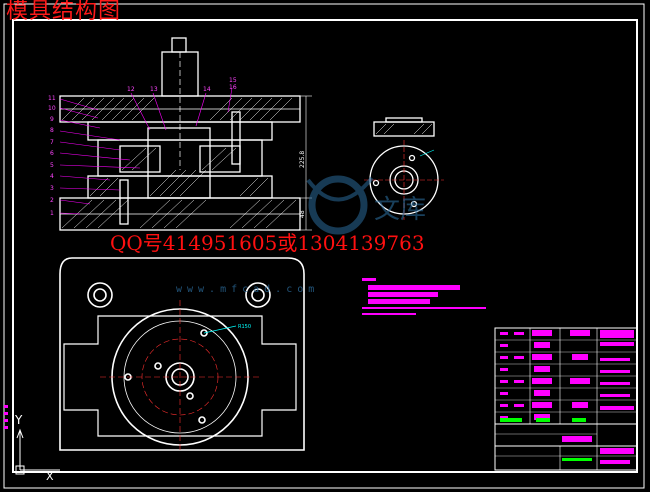 Image resolution: width=650 pixels, height=492 pixels. I want to click on dimension-small-height: 48, so click(302, 214).